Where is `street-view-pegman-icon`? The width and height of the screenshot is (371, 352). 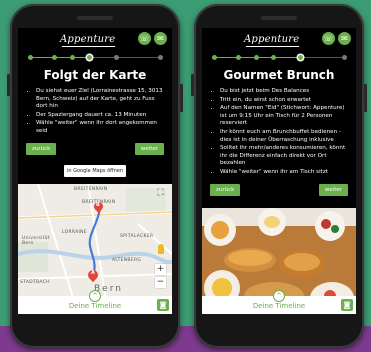 street-view-pegman-icon is located at coordinates (161, 249).